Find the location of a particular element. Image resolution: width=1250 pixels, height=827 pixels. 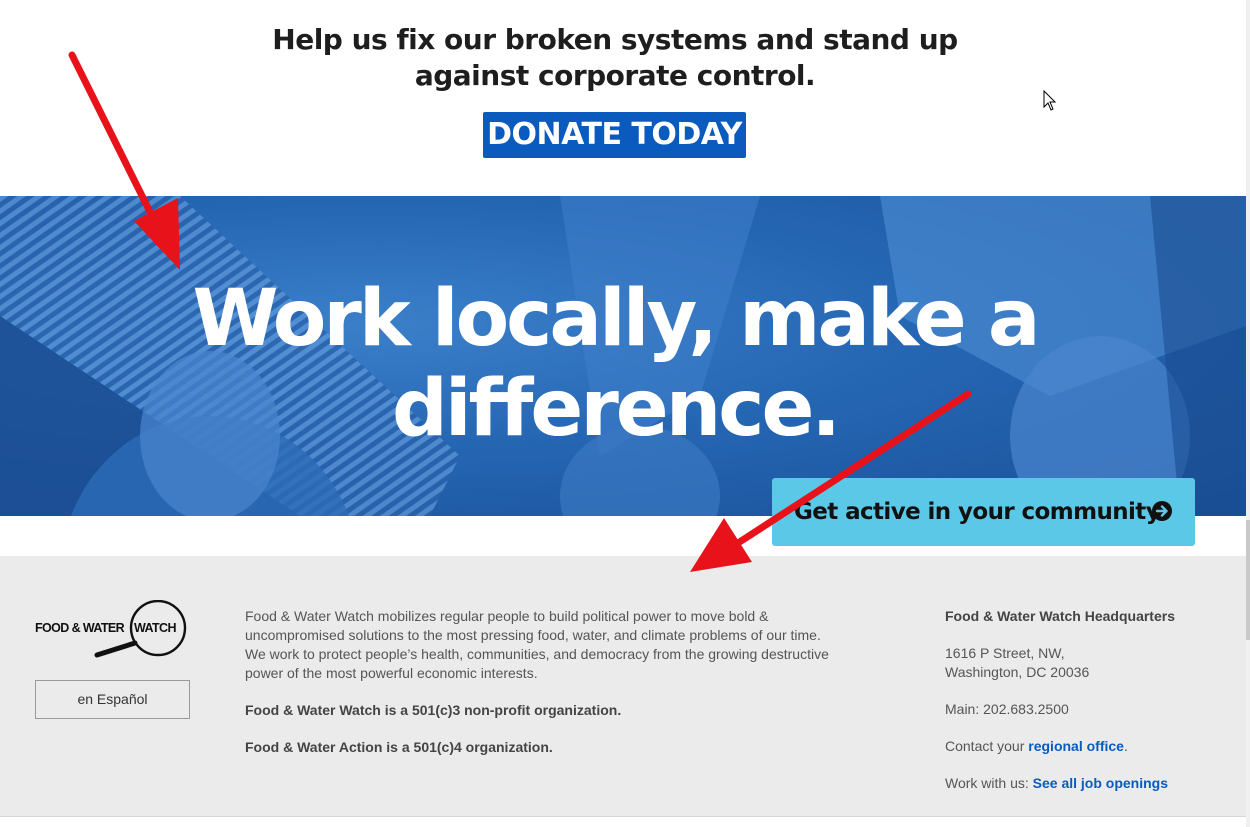

contact-prefix: Contact your is located at coordinates (987, 746).